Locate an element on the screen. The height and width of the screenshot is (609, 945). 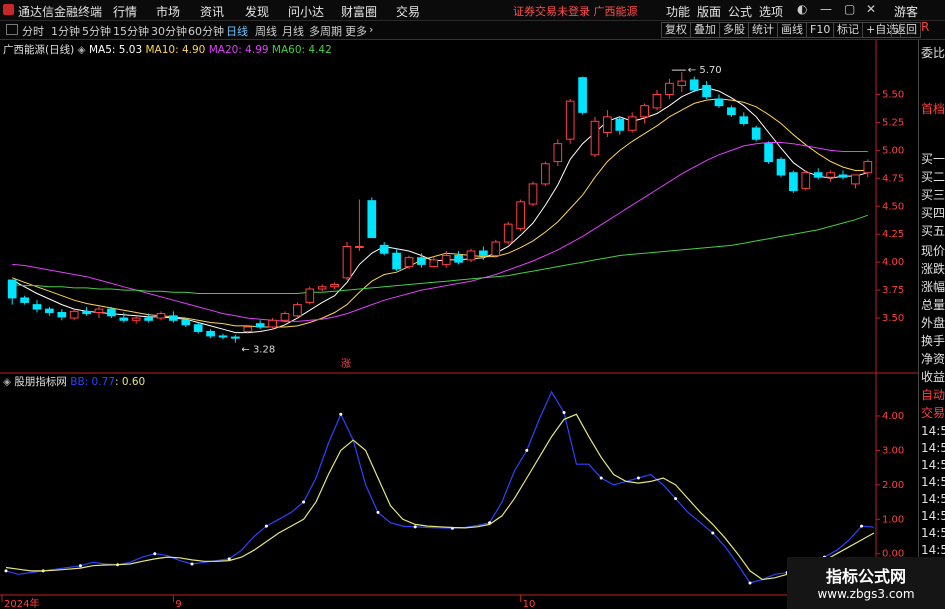
period-60min: 60分钟 is located at coordinates (206, 31).